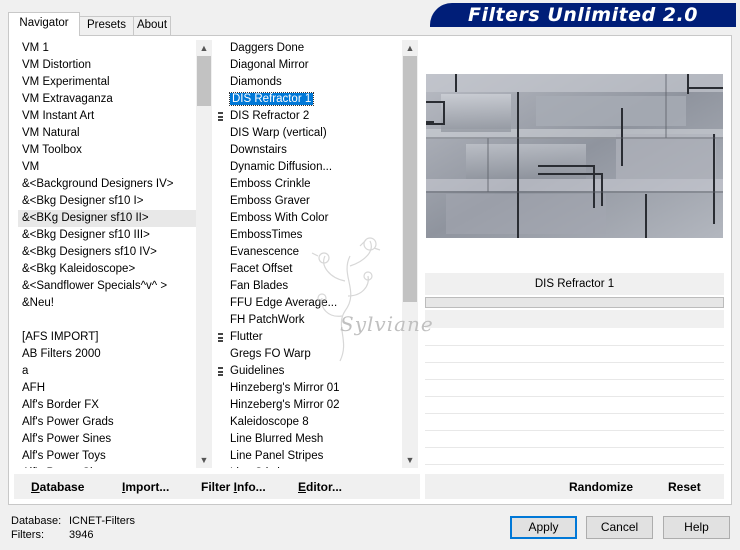 This screenshot has height=550, width=740. I want to click on filter-item: Emboss Graver, so click(314, 201).